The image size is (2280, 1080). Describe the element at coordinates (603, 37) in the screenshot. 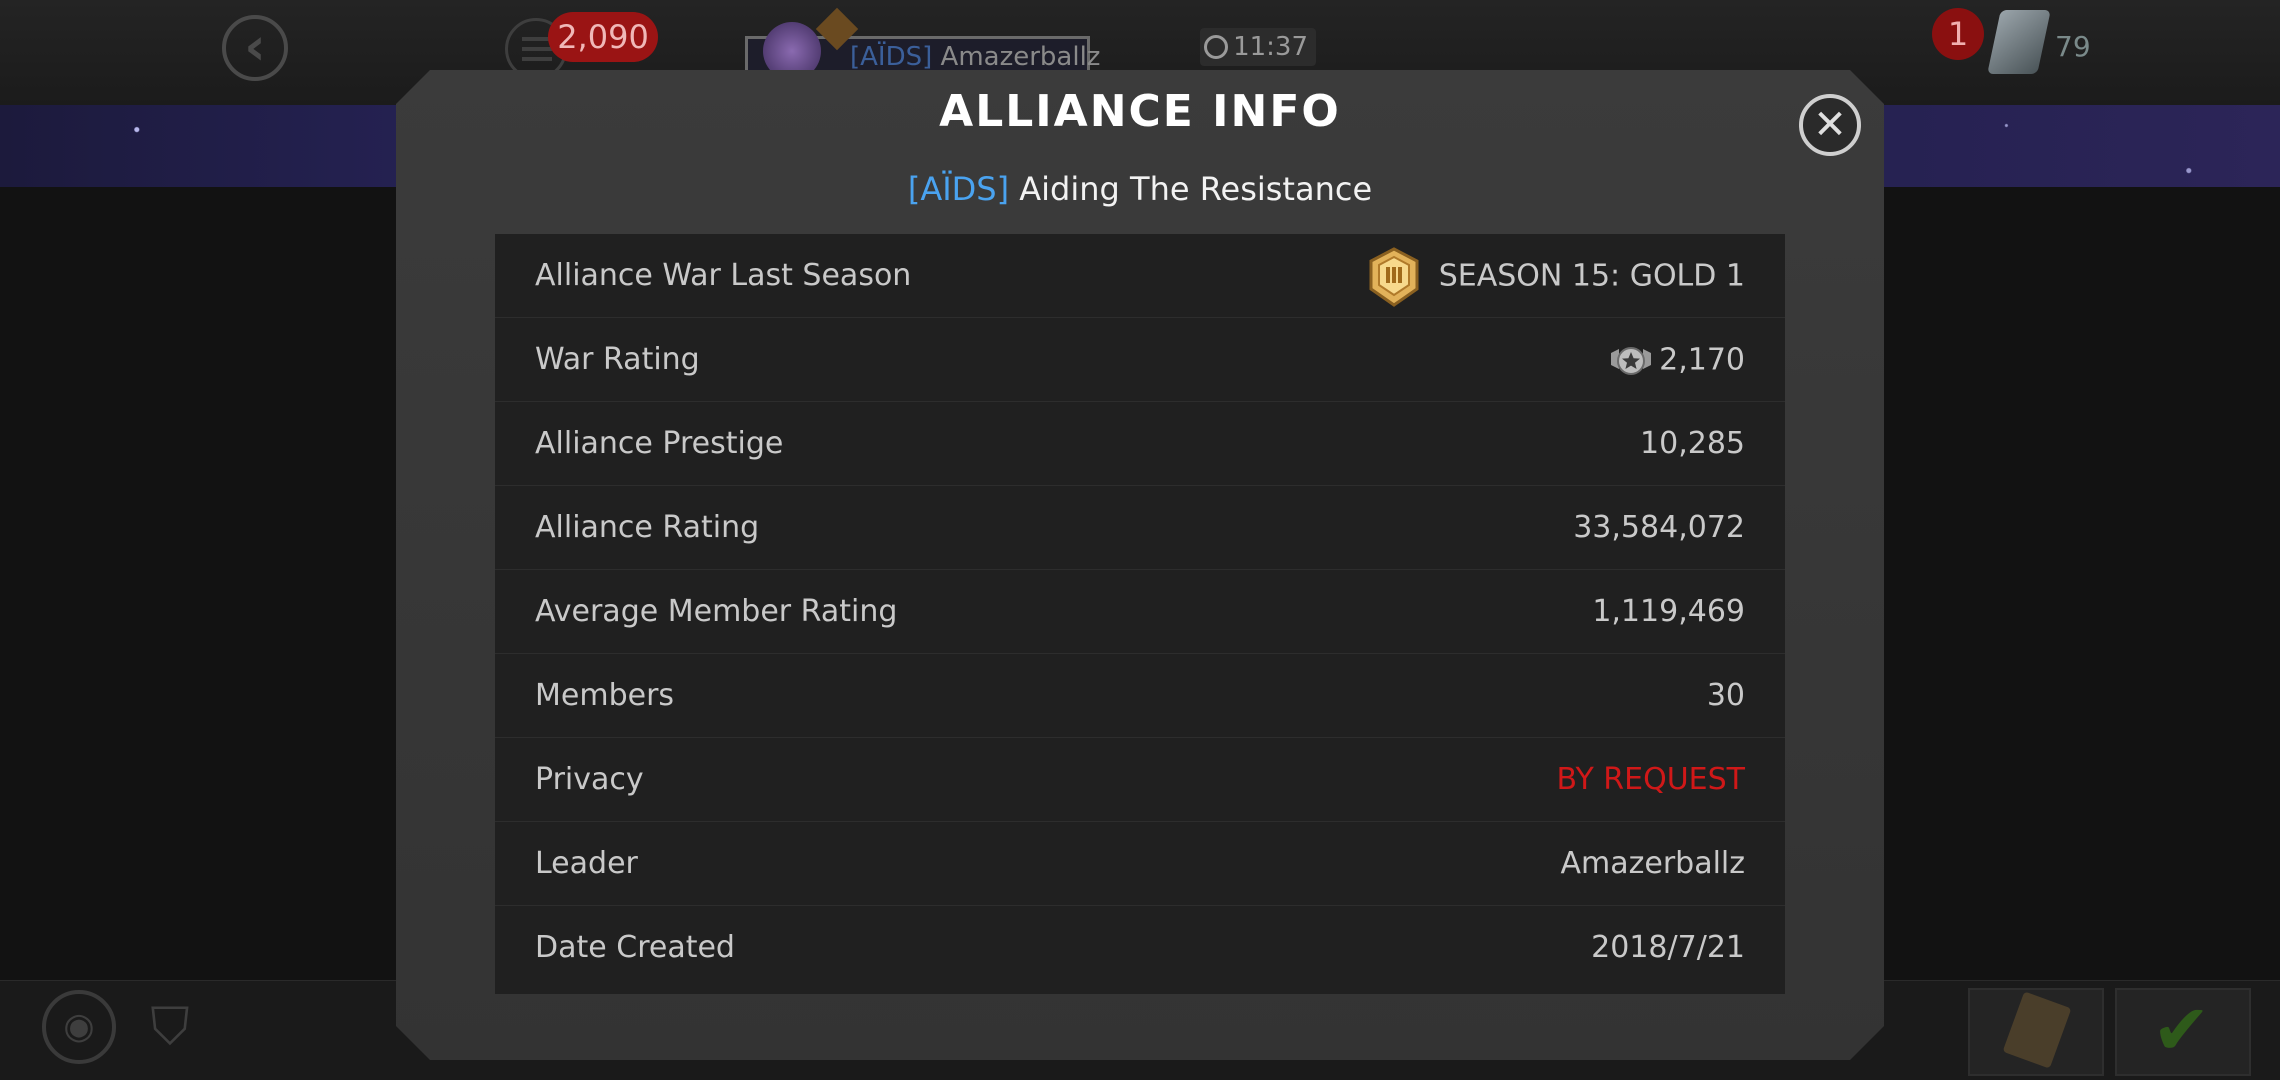

I see `currency-count-badge: 2,090` at that location.